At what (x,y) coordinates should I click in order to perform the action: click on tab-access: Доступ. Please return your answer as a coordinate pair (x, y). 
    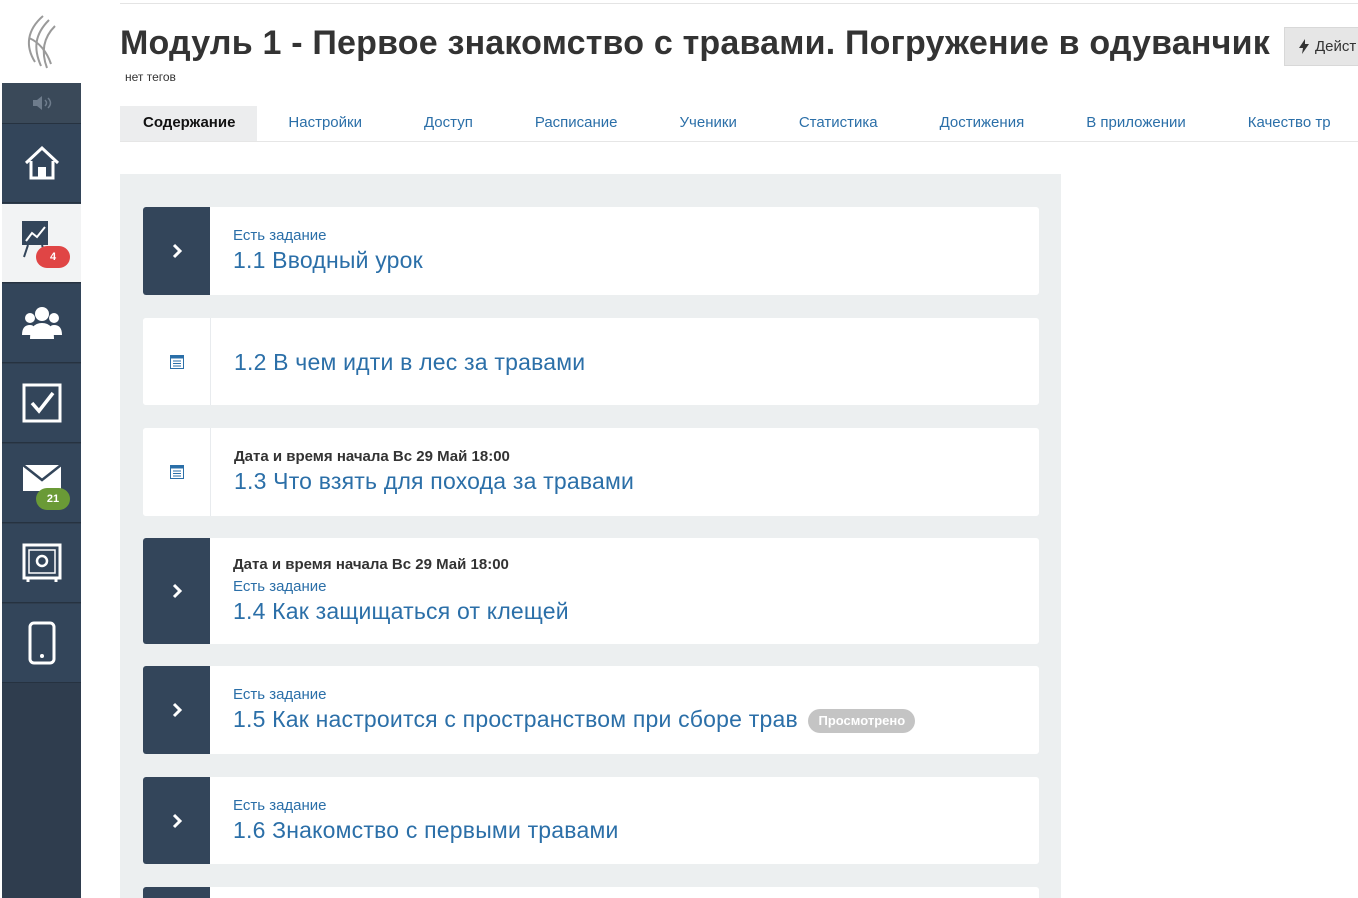
    Looking at the image, I should click on (448, 123).